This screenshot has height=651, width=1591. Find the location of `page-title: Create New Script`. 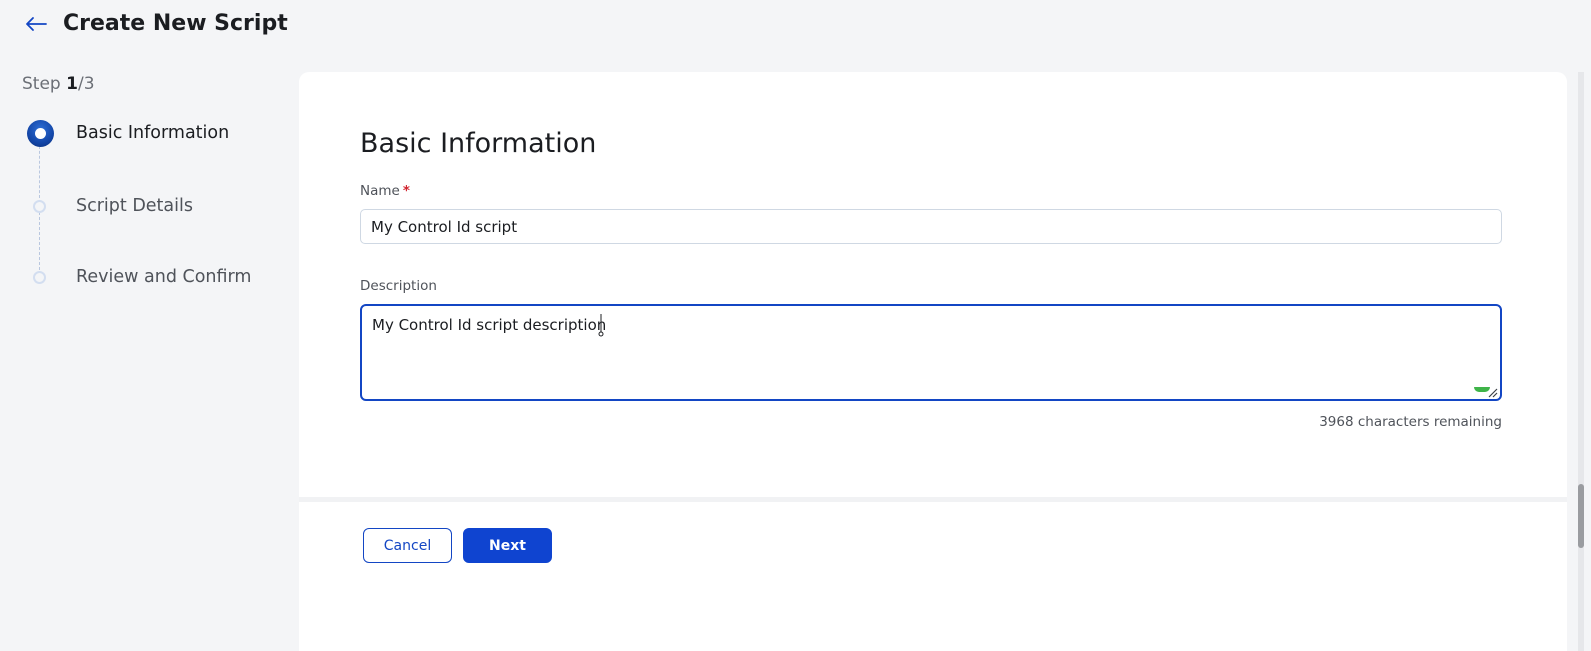

page-title: Create New Script is located at coordinates (175, 23).